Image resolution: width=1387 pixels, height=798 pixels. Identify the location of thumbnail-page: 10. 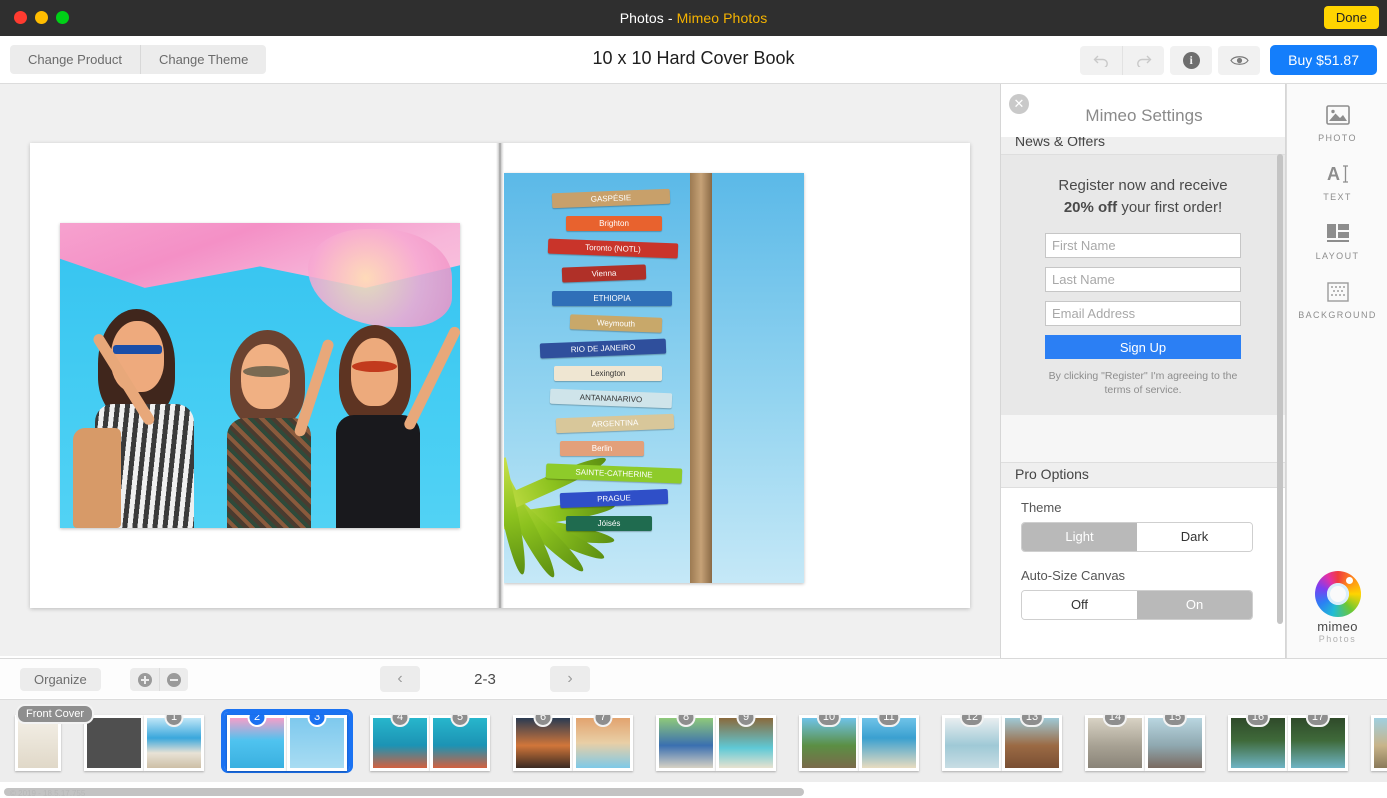
(829, 743).